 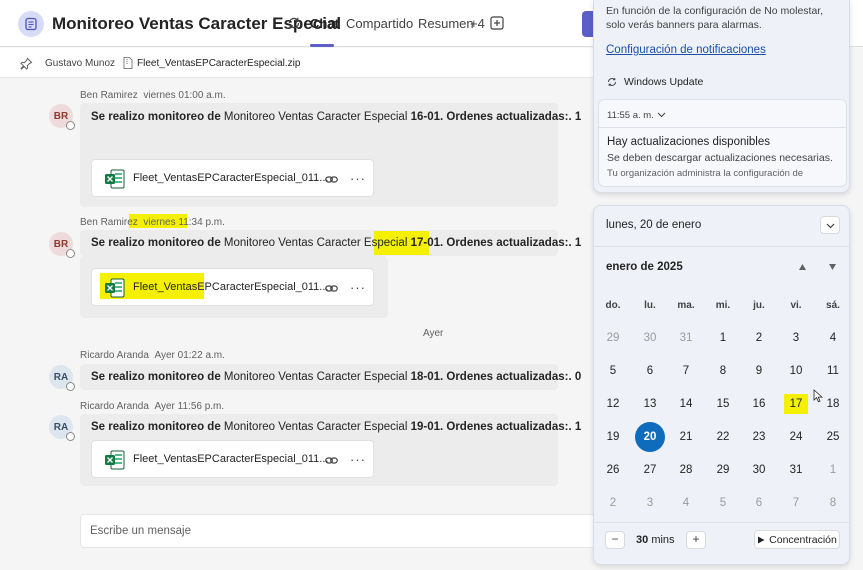 What do you see at coordinates (761, 539) in the screenshot?
I see `play-icon` at bounding box center [761, 539].